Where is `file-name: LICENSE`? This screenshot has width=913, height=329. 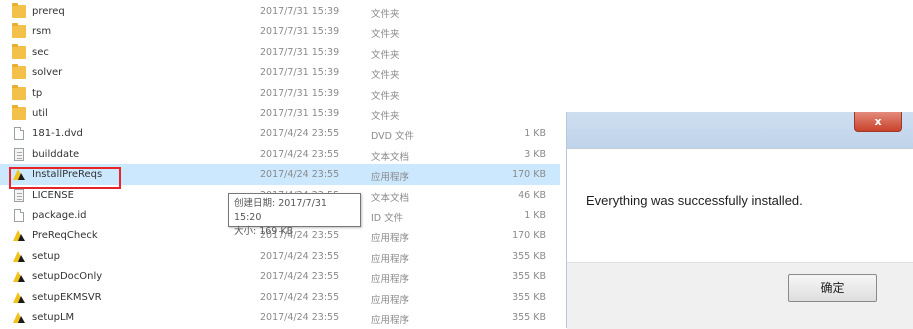 file-name: LICENSE is located at coordinates (53, 195).